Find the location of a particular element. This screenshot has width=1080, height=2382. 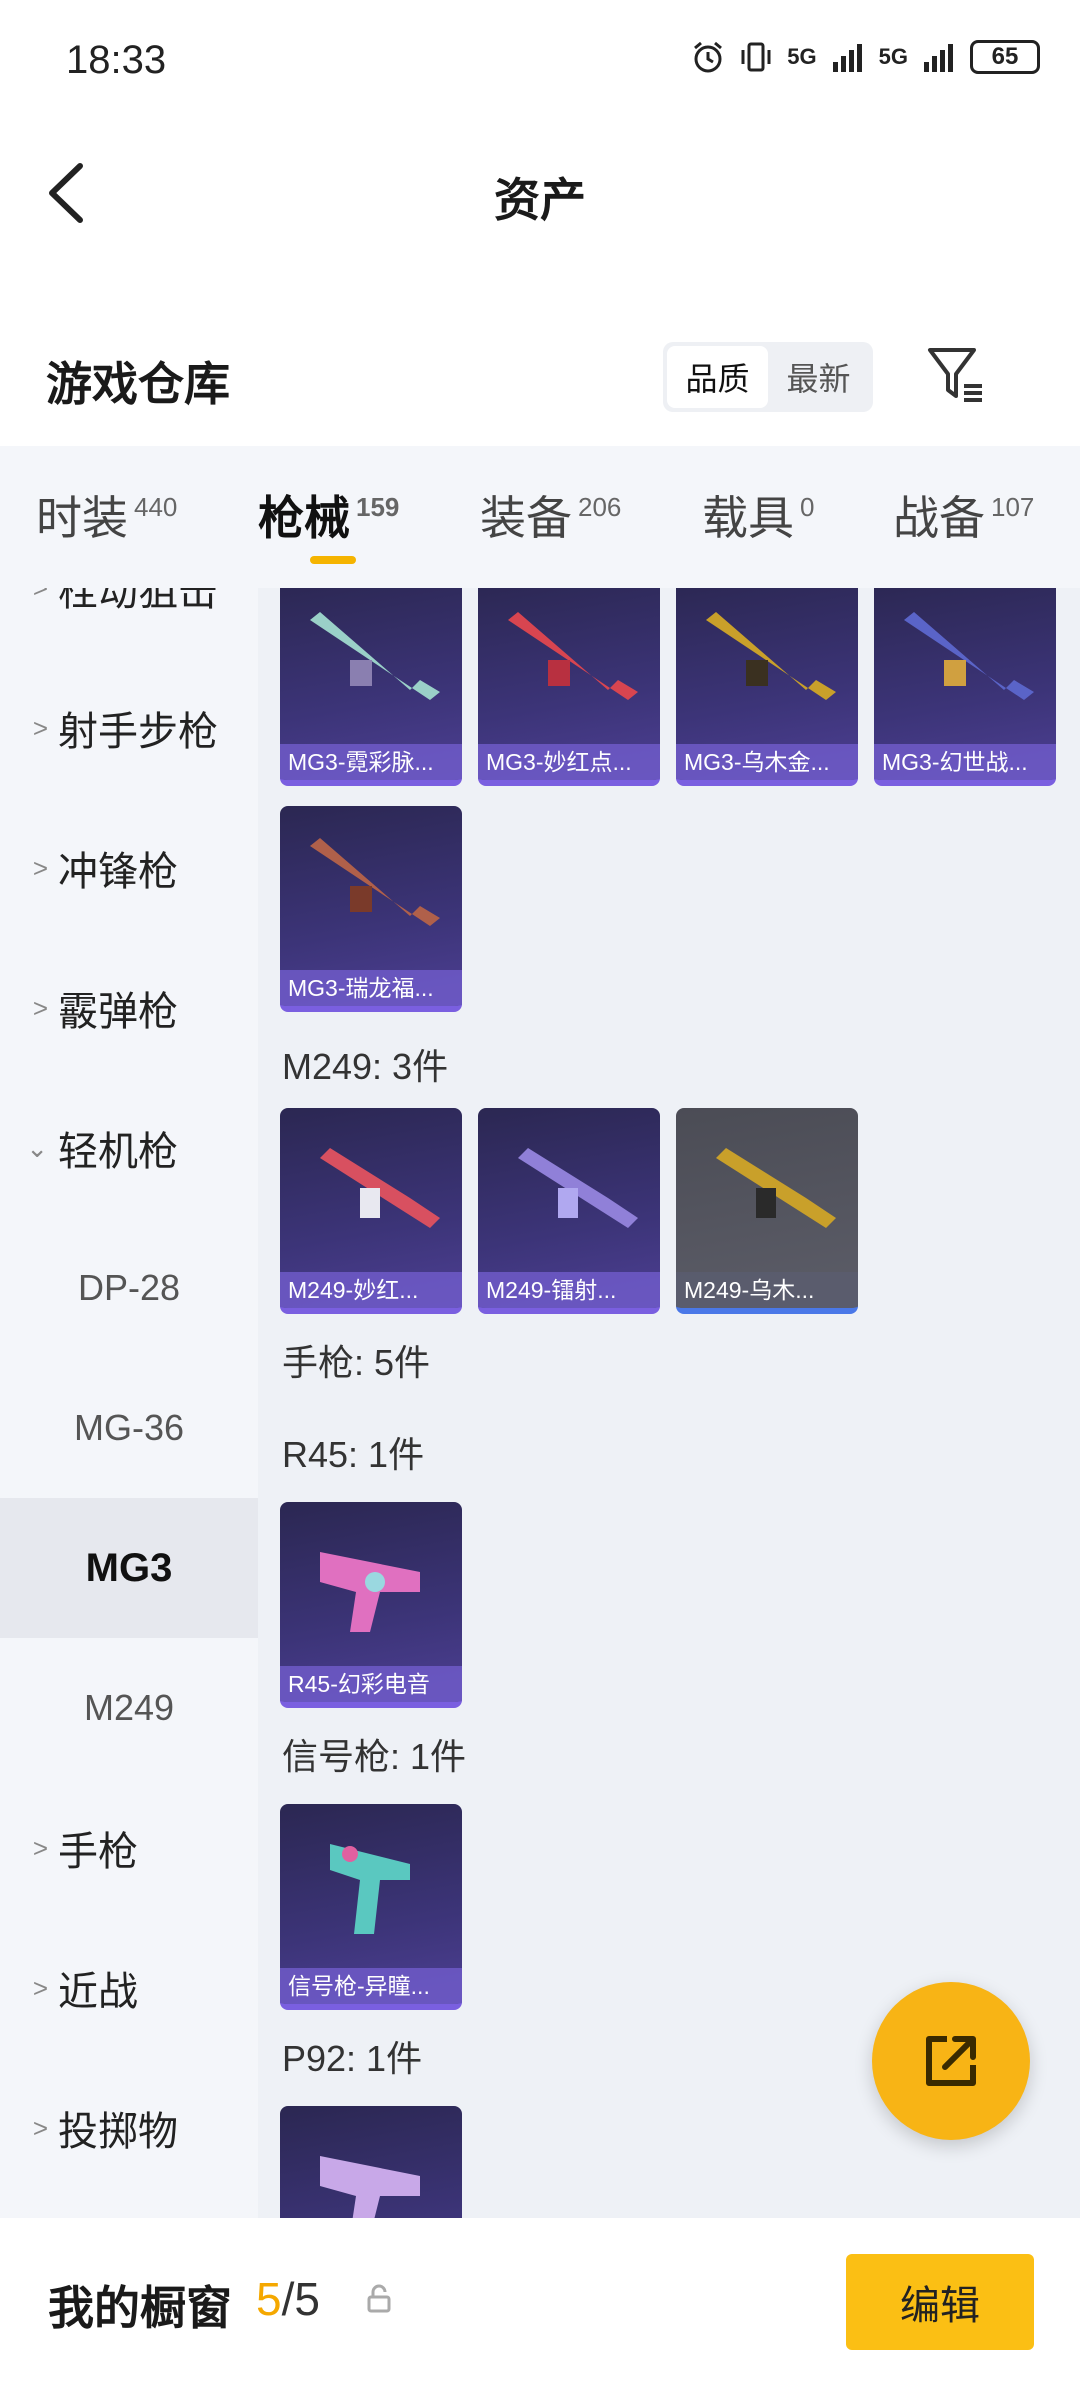

sidebar-item-label: 冲锋枪 is located at coordinates (118, 872).